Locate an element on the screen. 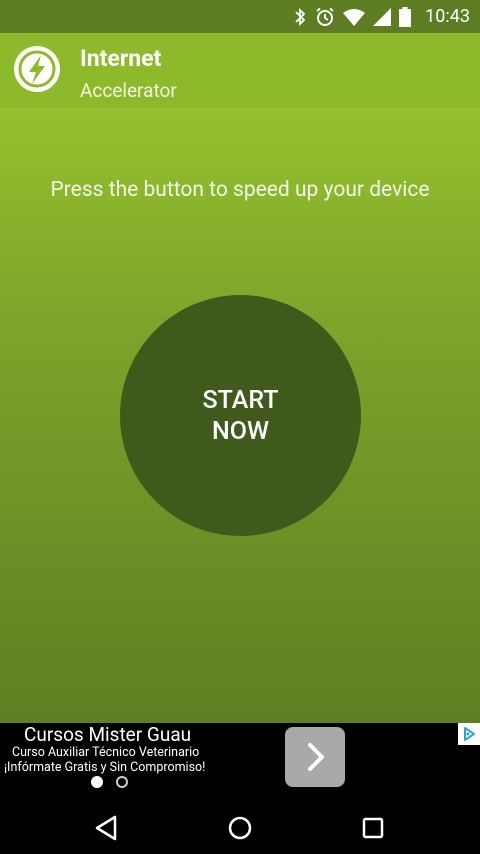 This screenshot has width=480, height=854. app-logo is located at coordinates (37, 69).